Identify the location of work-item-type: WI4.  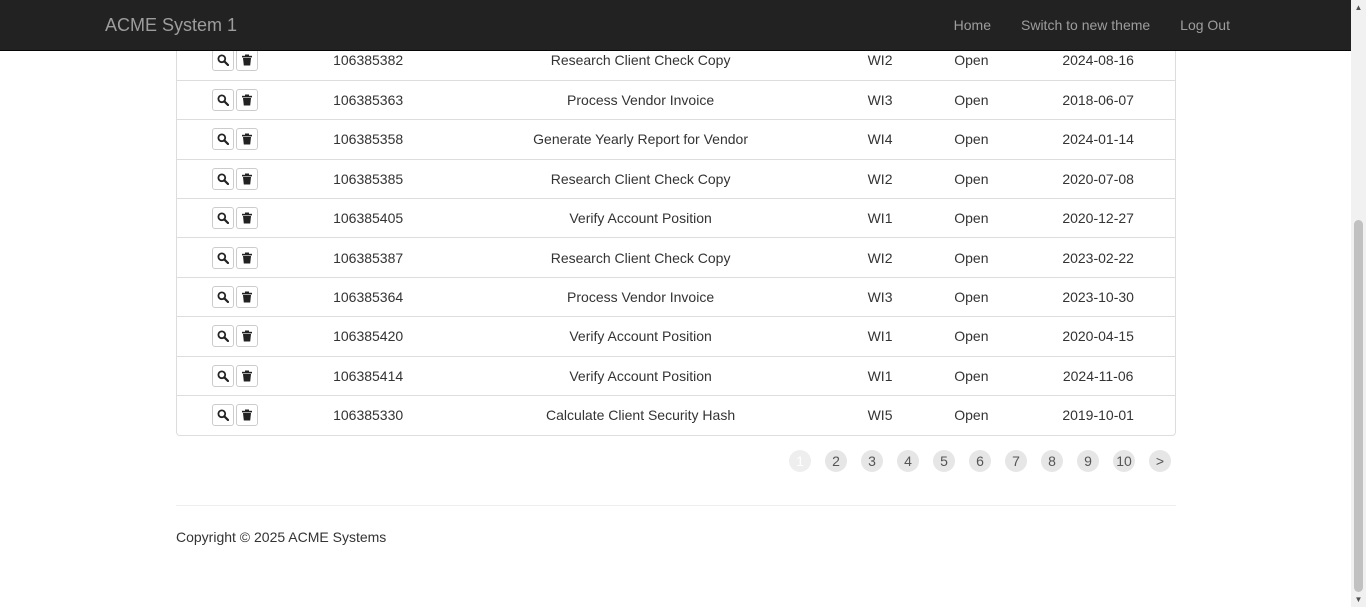
(880, 139).